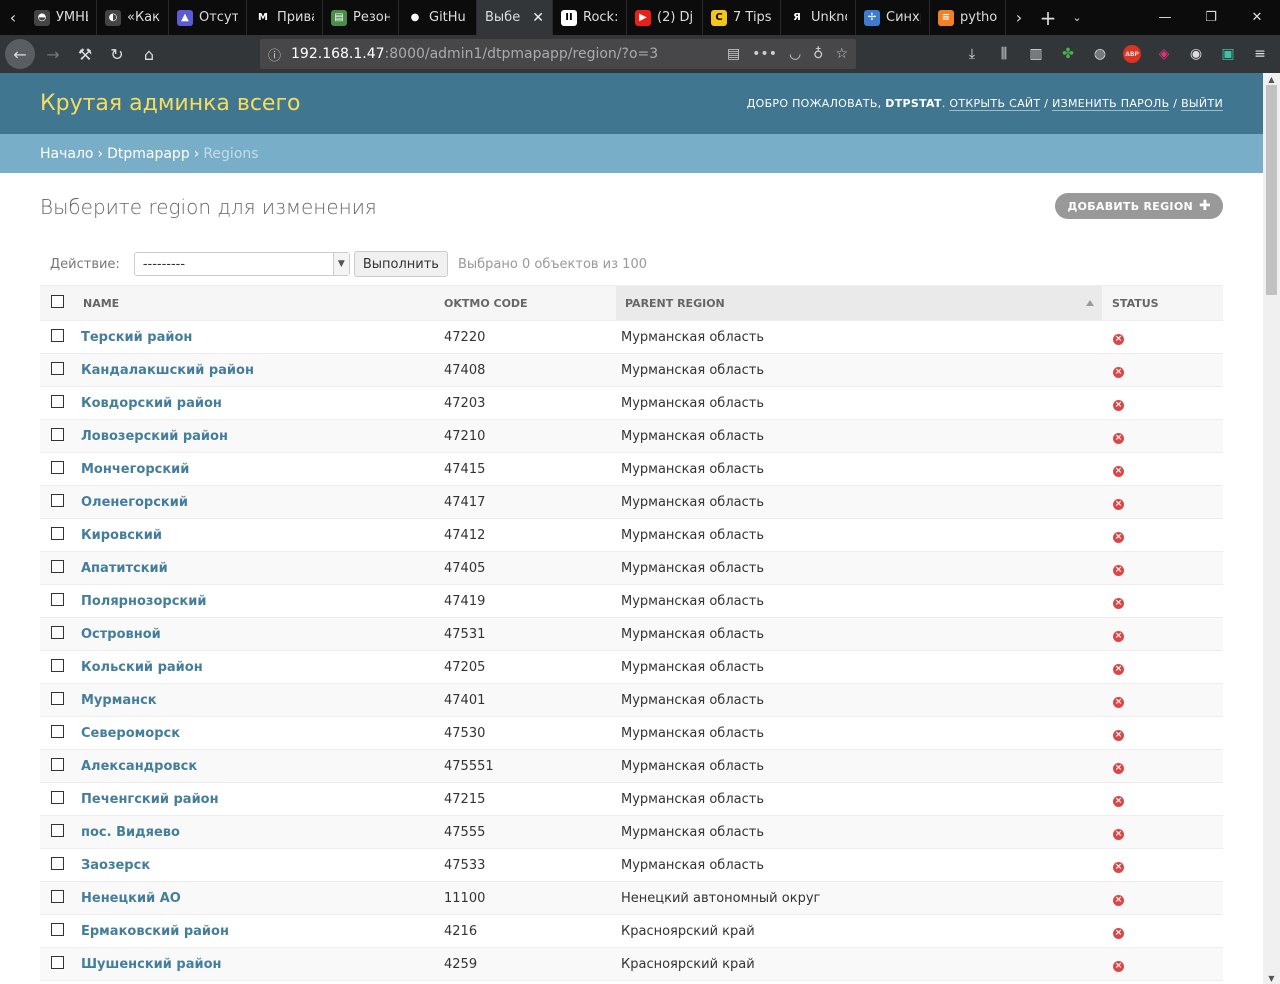 The height and width of the screenshot is (984, 1280). I want to click on breadcrumb-app: Dtpmapapp, so click(148, 154).